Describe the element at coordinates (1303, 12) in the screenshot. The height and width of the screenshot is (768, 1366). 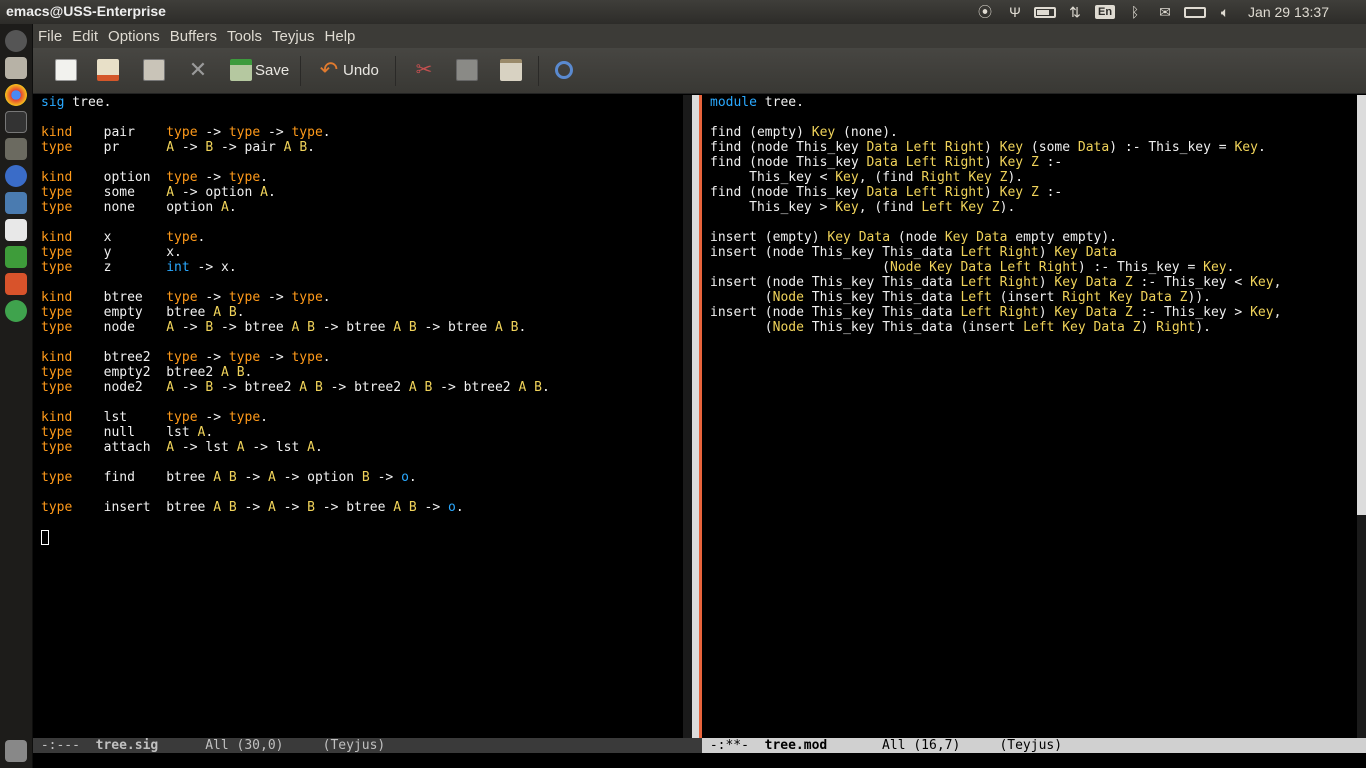
I see `clock: Jan 29 13:37` at that location.